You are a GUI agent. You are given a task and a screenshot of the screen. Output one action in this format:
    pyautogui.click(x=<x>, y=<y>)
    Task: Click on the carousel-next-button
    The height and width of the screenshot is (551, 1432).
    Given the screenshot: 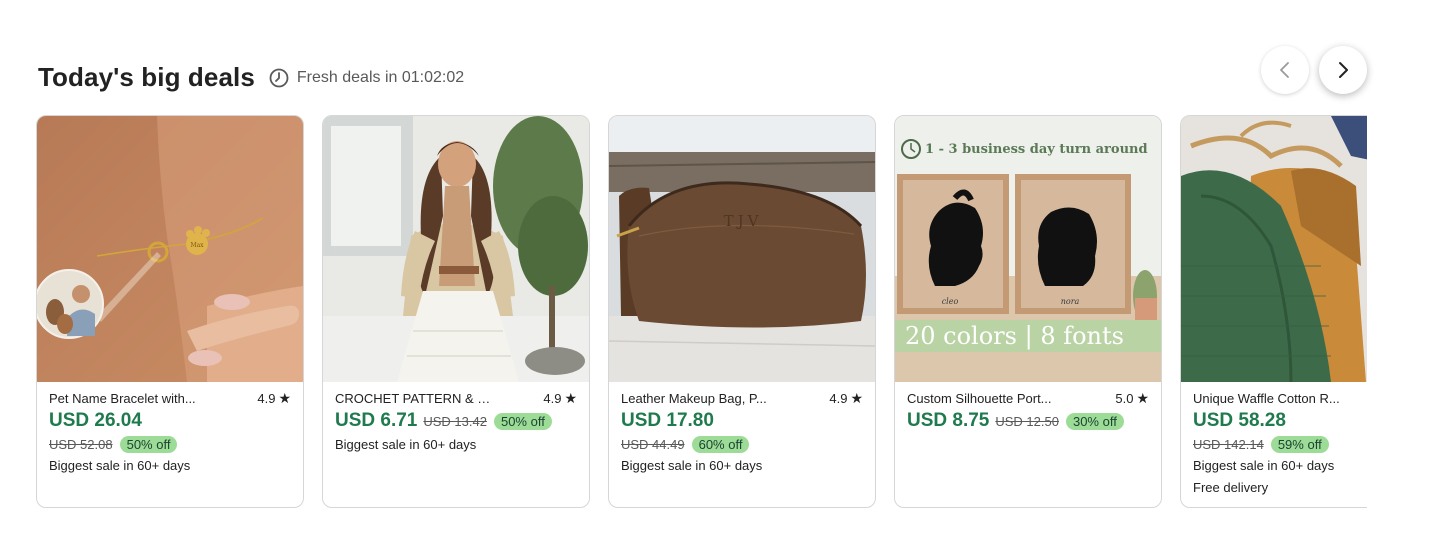 What is the action you would take?
    pyautogui.click(x=1343, y=70)
    